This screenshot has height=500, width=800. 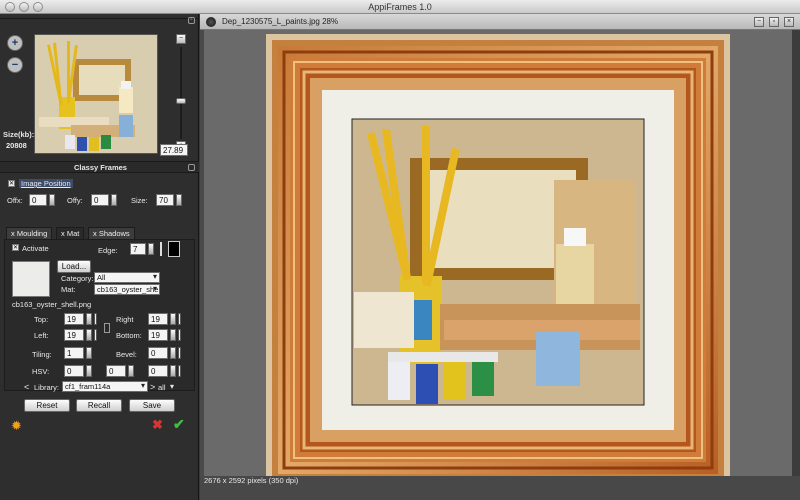 I want to click on category-label: Category:, so click(x=77, y=278).